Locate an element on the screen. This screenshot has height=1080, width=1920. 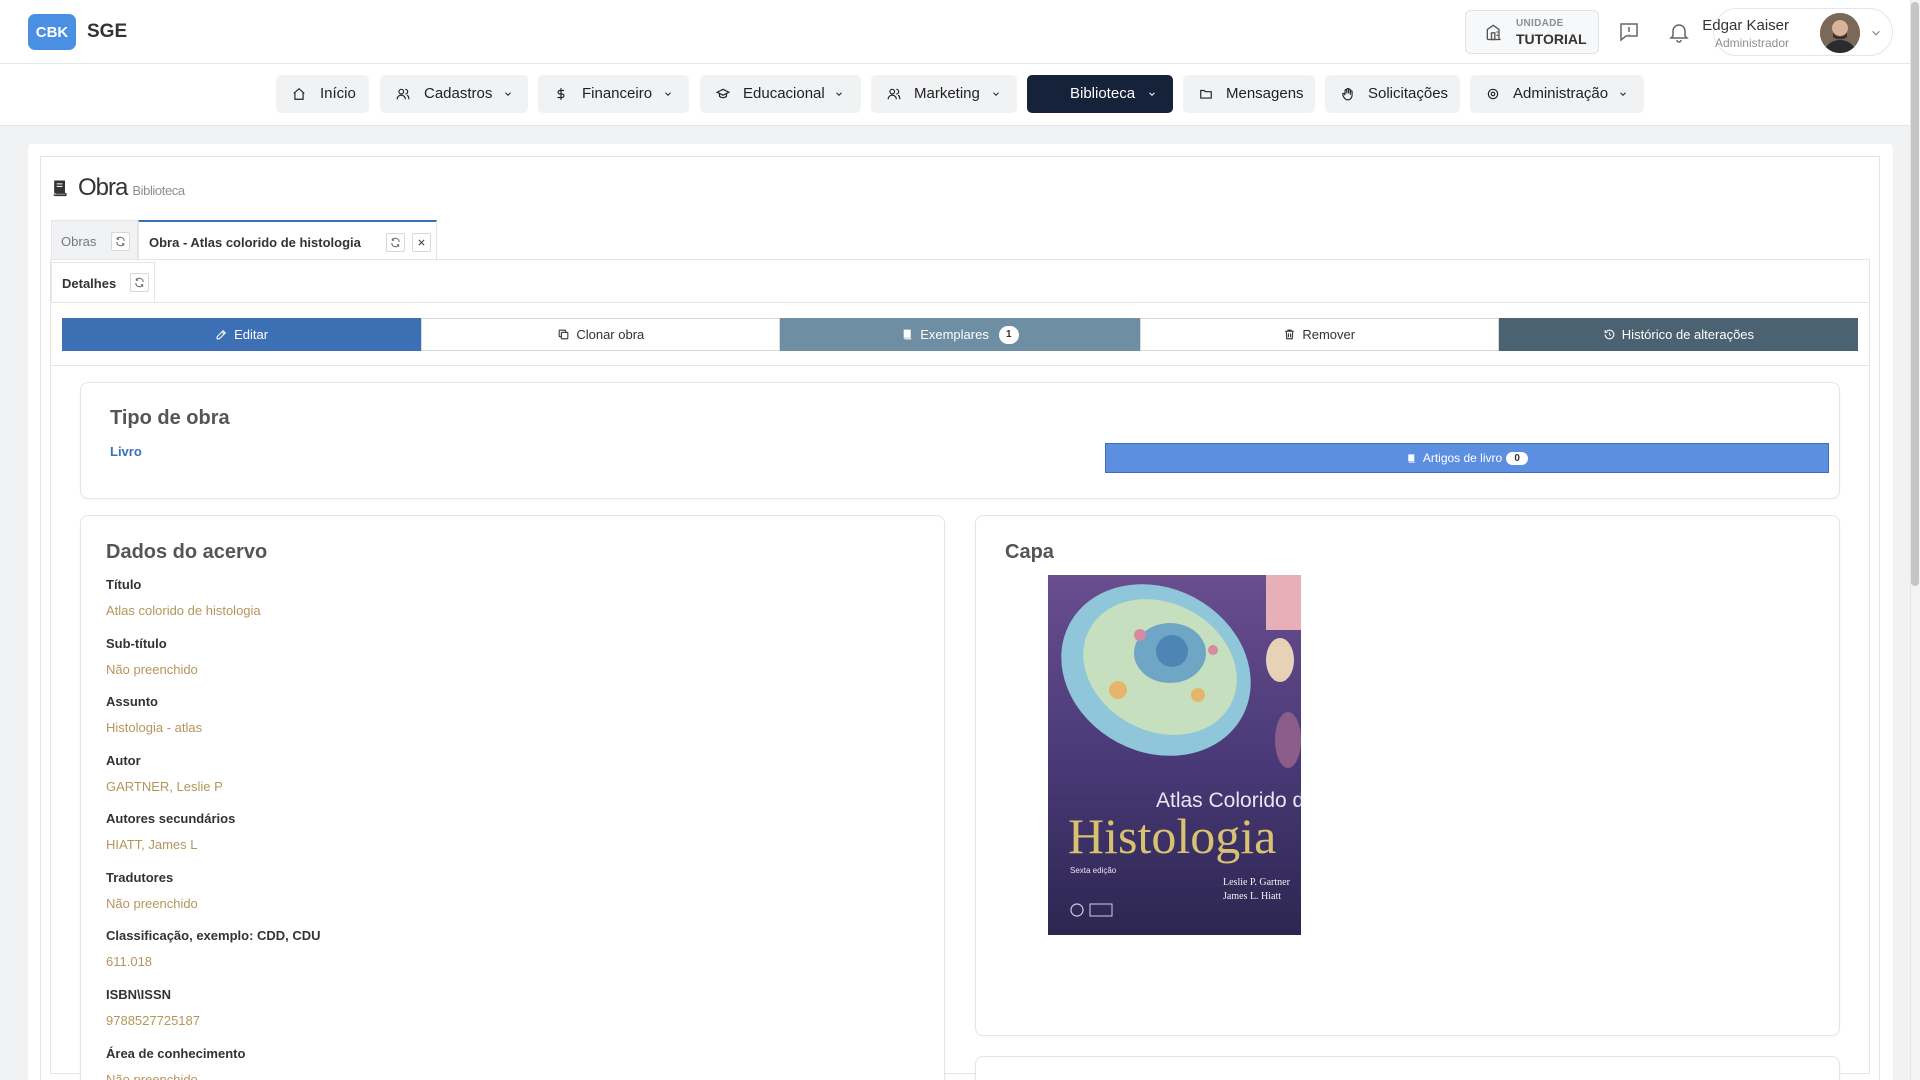
nav-cadastros: Cadastros is located at coordinates (454, 94).